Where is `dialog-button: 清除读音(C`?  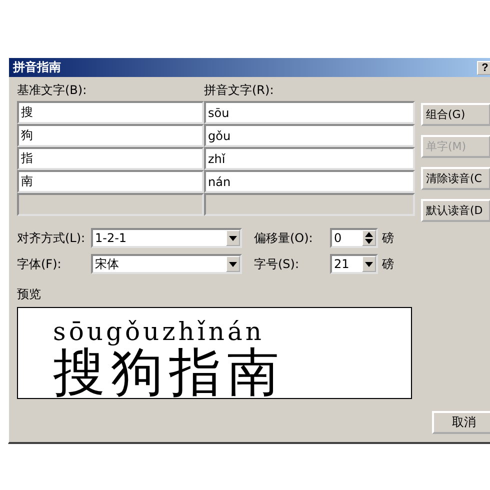 dialog-button: 清除读音(C is located at coordinates (455, 178).